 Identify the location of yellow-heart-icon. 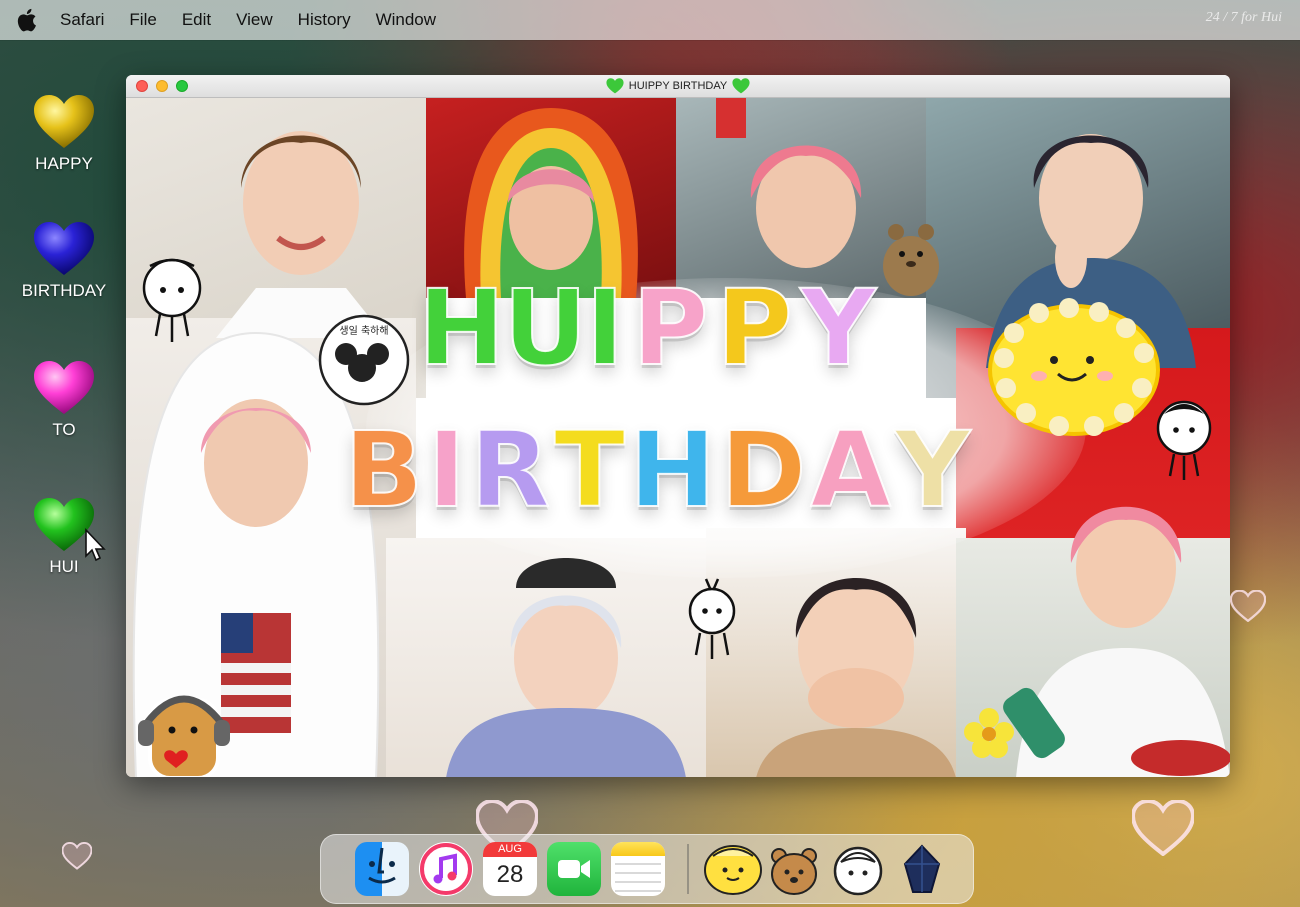
(64, 122).